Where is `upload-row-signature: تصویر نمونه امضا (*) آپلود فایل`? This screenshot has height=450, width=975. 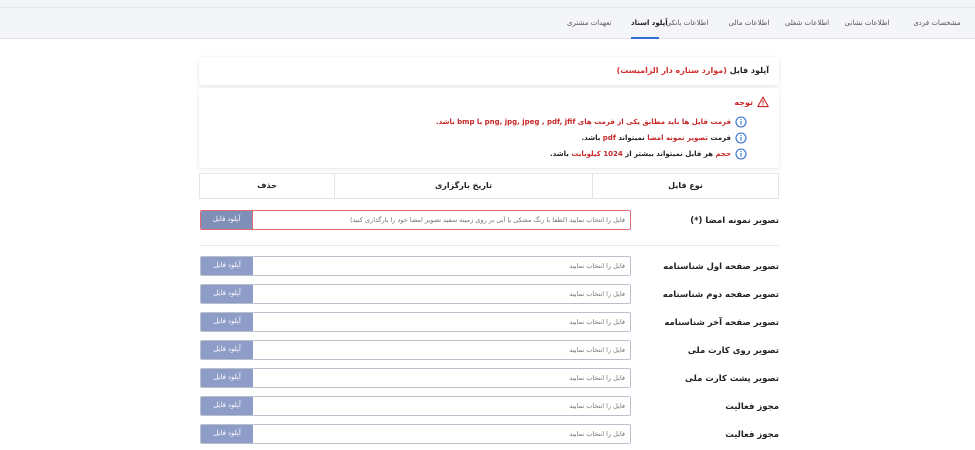 upload-row-signature: تصویر نمونه امضا (*) آپلود فایل is located at coordinates (489, 221).